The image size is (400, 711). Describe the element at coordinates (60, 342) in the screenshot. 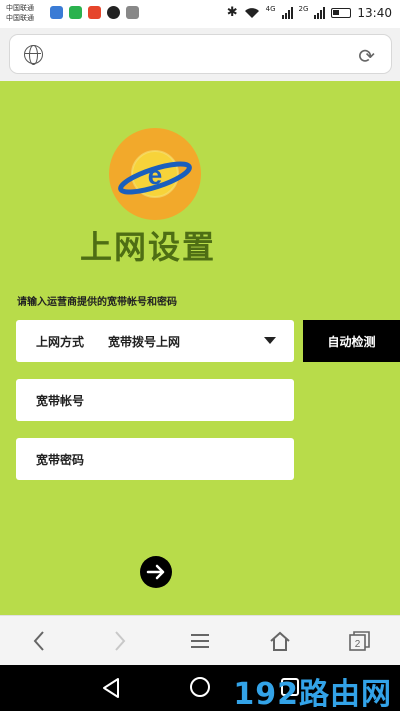

I see `connection-type-label: 上网方式` at that location.